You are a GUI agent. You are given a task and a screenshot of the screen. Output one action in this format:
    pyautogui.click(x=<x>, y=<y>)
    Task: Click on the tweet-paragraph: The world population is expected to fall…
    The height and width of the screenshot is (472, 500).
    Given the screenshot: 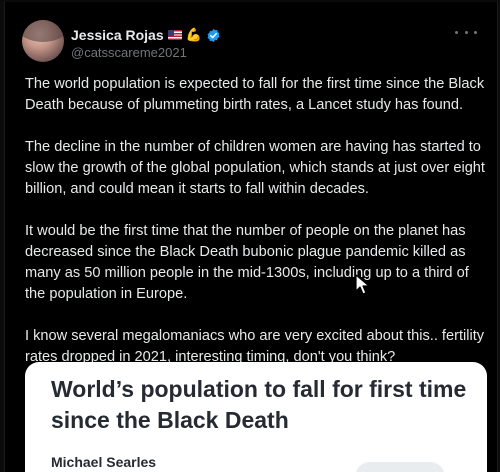 What is the action you would take?
    pyautogui.click(x=255, y=94)
    